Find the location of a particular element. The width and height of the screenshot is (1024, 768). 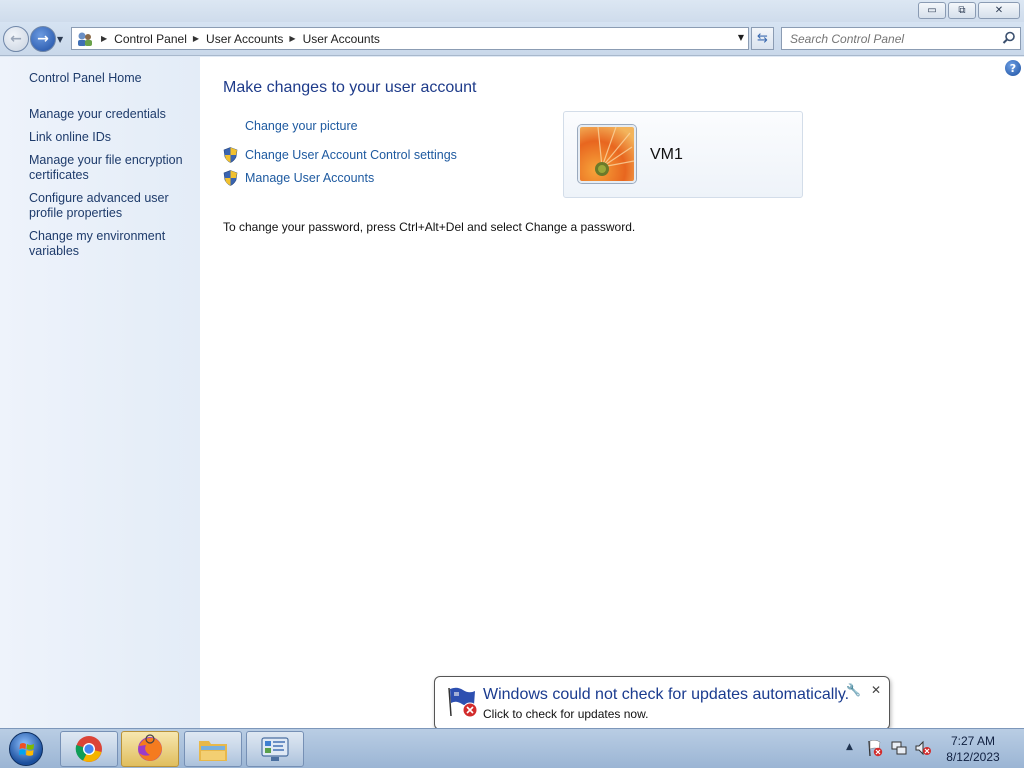

control-panel-icon is located at coordinates (85, 39).